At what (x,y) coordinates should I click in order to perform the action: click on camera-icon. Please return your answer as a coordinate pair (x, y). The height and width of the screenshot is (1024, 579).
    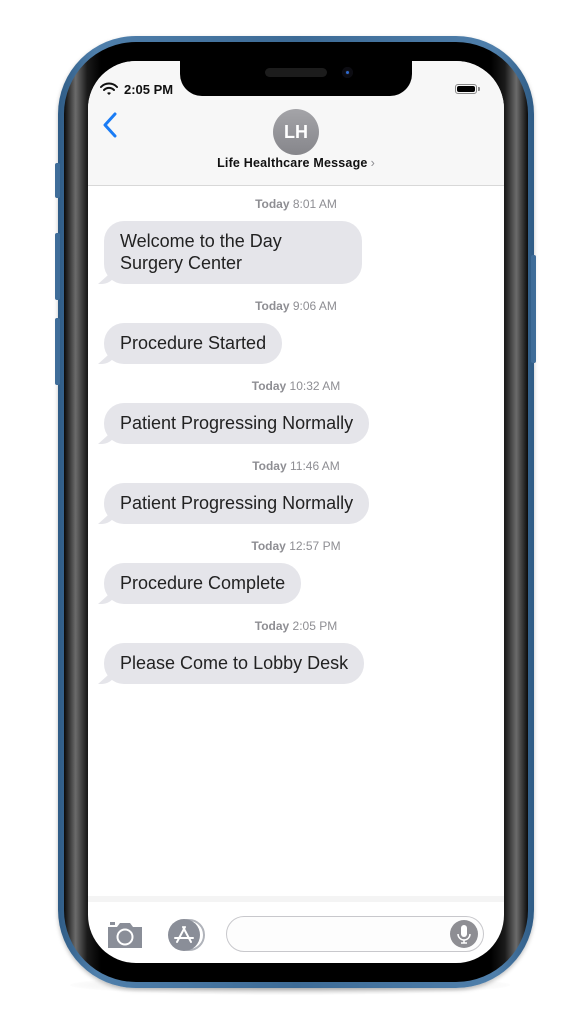
    Looking at the image, I should click on (125, 935).